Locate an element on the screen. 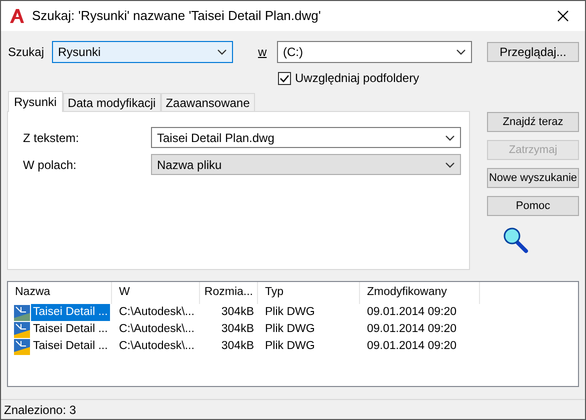 The height and width of the screenshot is (420, 586). action-button: Pomoc is located at coordinates (533, 206).